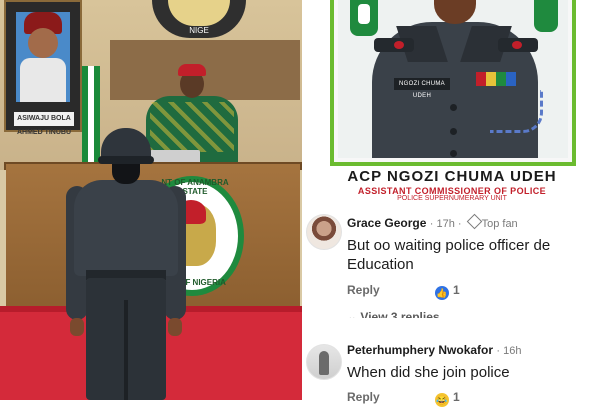 Image resolution: width=600 pixels, height=407 pixels. I want to click on badge-left-inner, so click(364, 14).